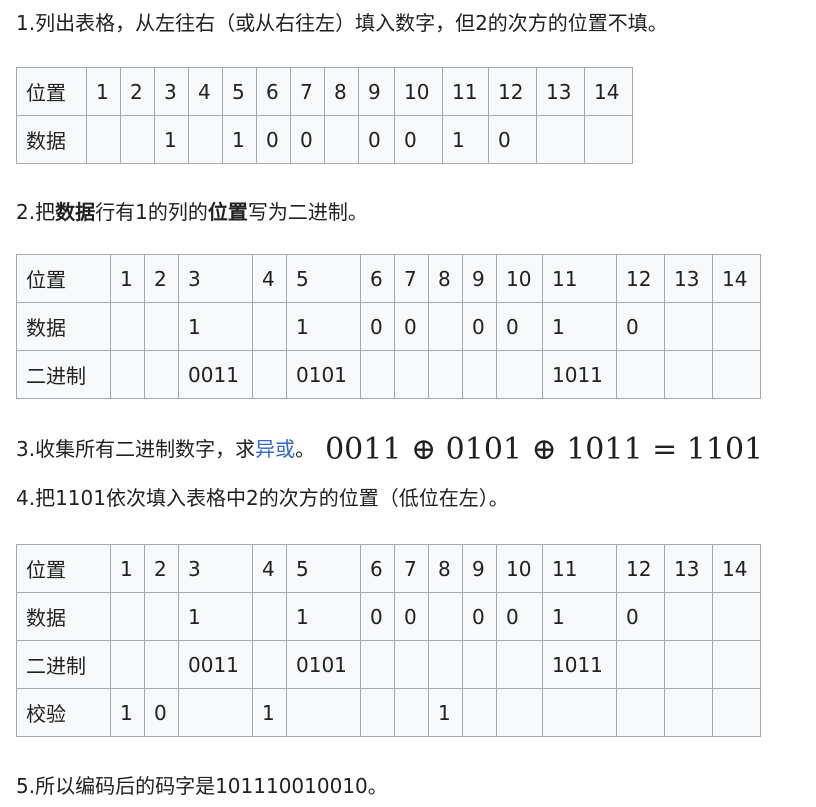 The width and height of the screenshot is (816, 807). I want to click on step5-text: 5.所以编码后的码字是101110010010。, so click(202, 786).